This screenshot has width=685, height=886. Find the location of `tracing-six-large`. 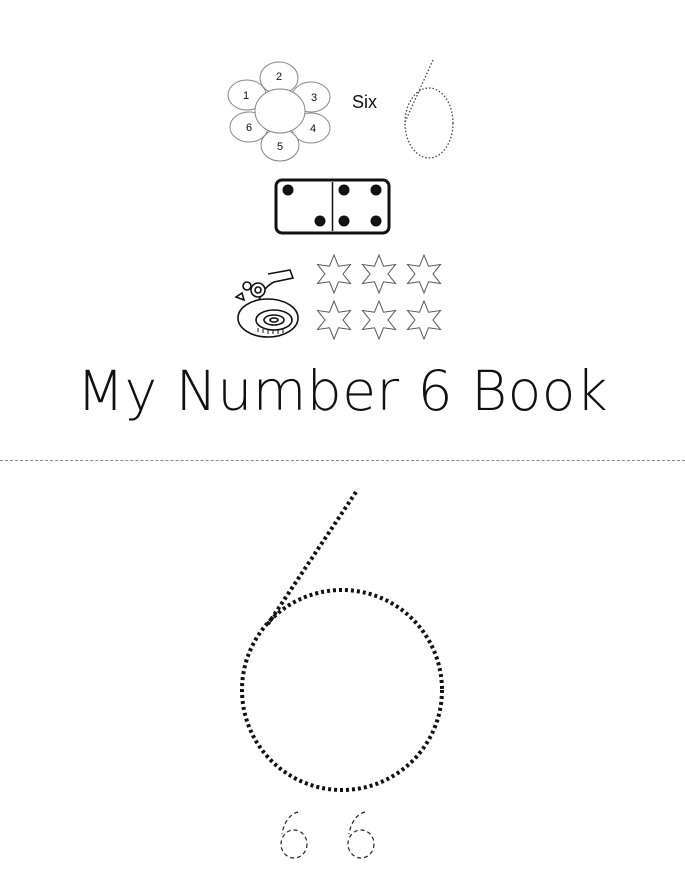

tracing-six-large is located at coordinates (342, 641).